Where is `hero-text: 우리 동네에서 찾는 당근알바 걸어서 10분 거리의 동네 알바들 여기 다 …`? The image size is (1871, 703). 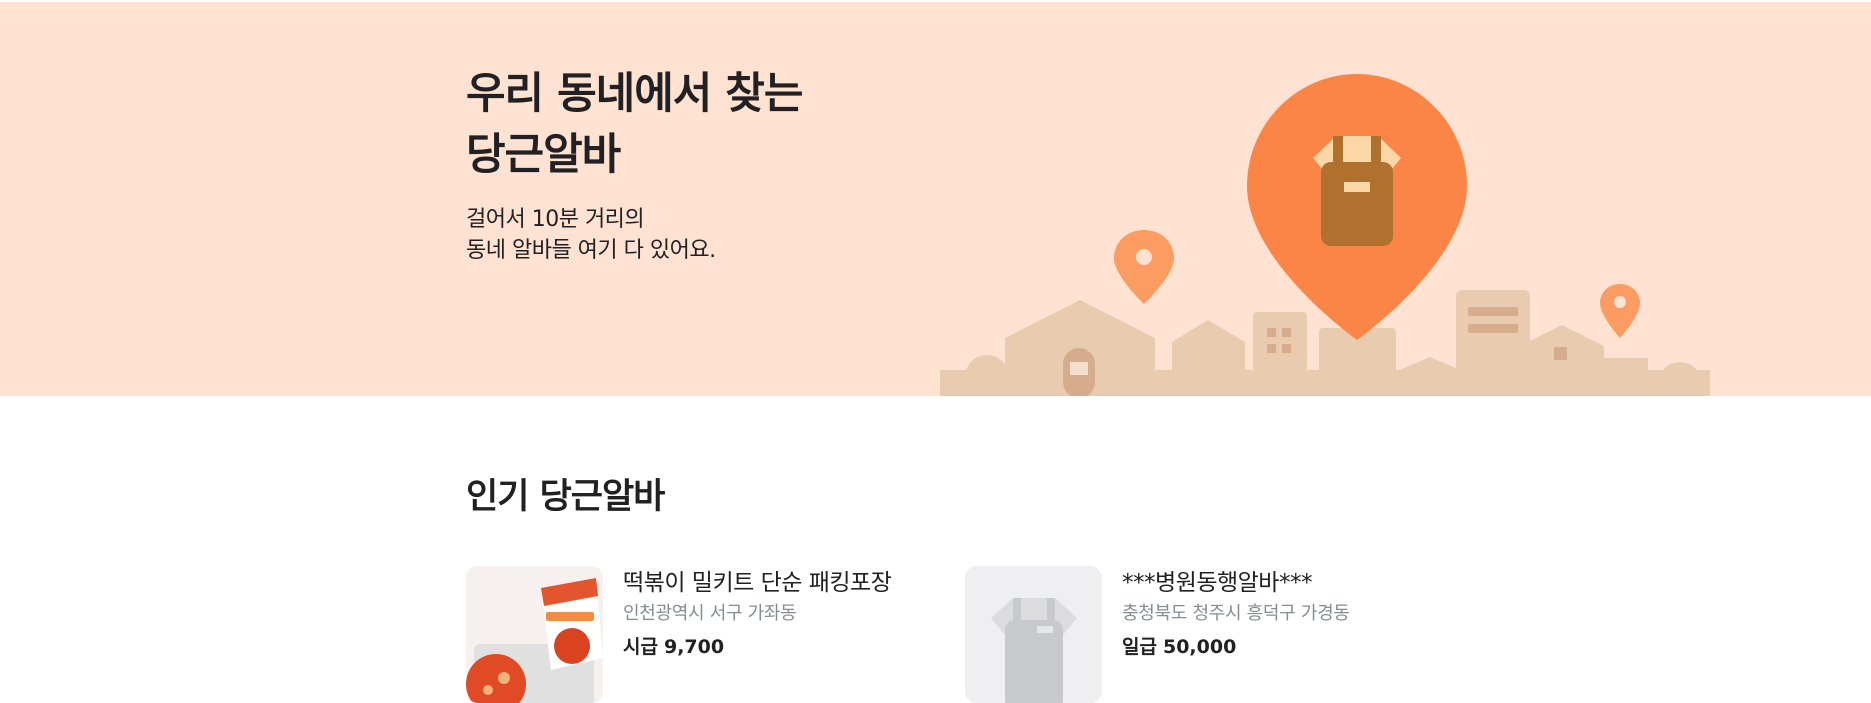
hero-text: 우리 동네에서 찾는 당근알바 걸어서 10분 거리의 동네 알바들 여기 다 … is located at coordinates (634, 165).